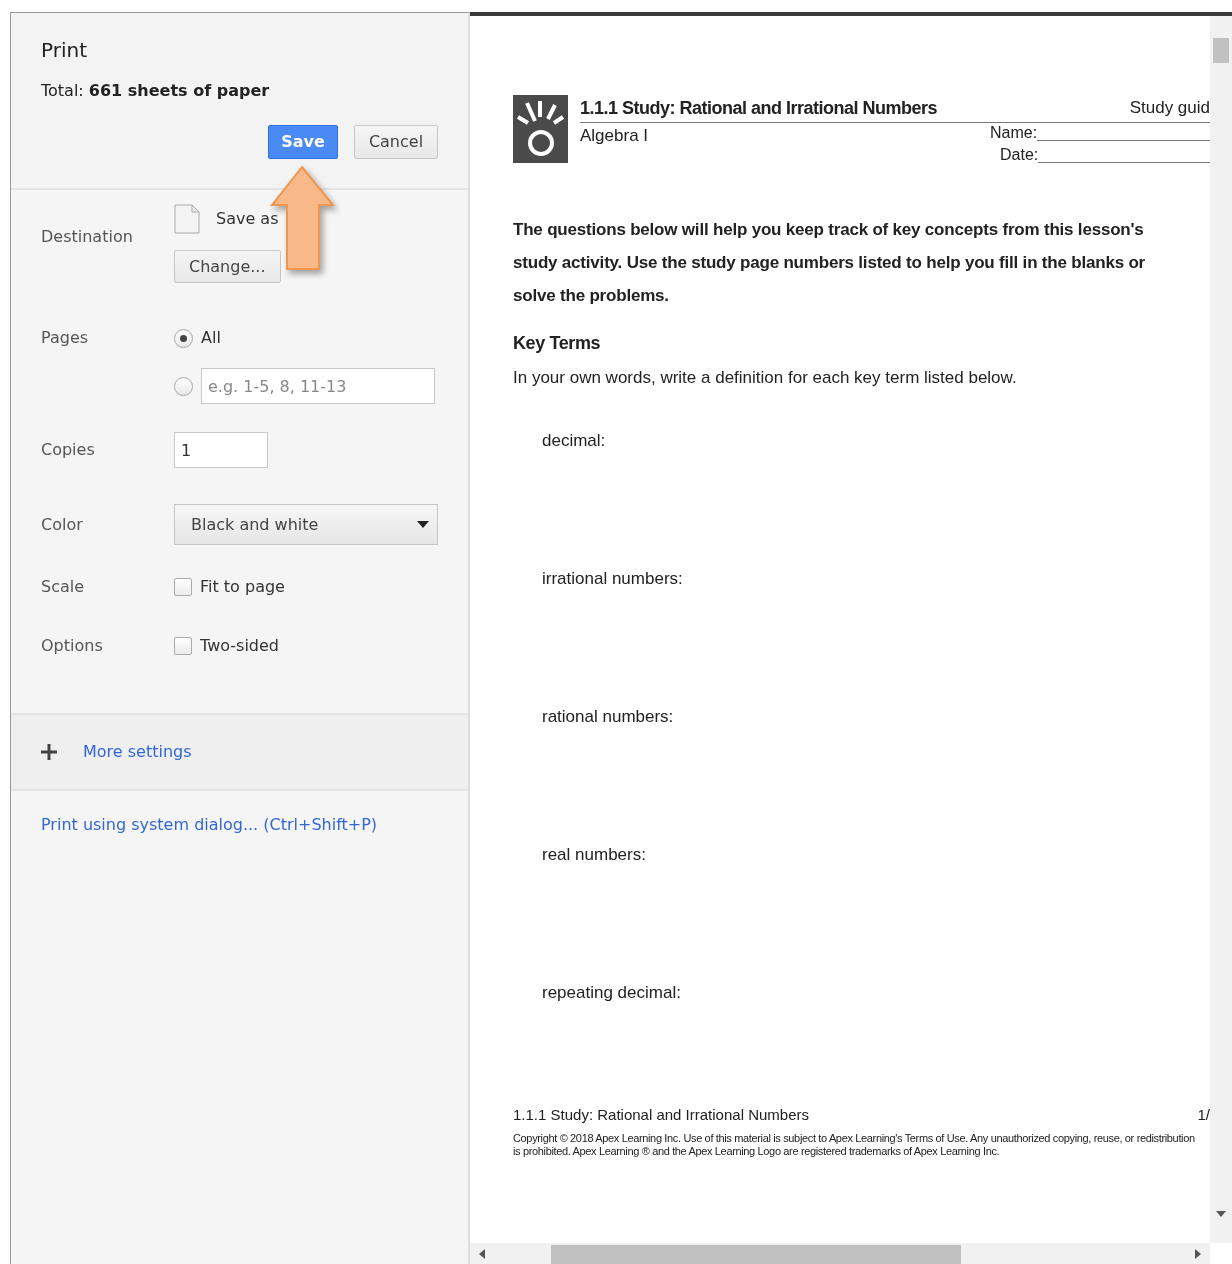 The width and height of the screenshot is (1232, 1264). Describe the element at coordinates (615, 136) in the screenshot. I see `course-name: Algebra I` at that location.